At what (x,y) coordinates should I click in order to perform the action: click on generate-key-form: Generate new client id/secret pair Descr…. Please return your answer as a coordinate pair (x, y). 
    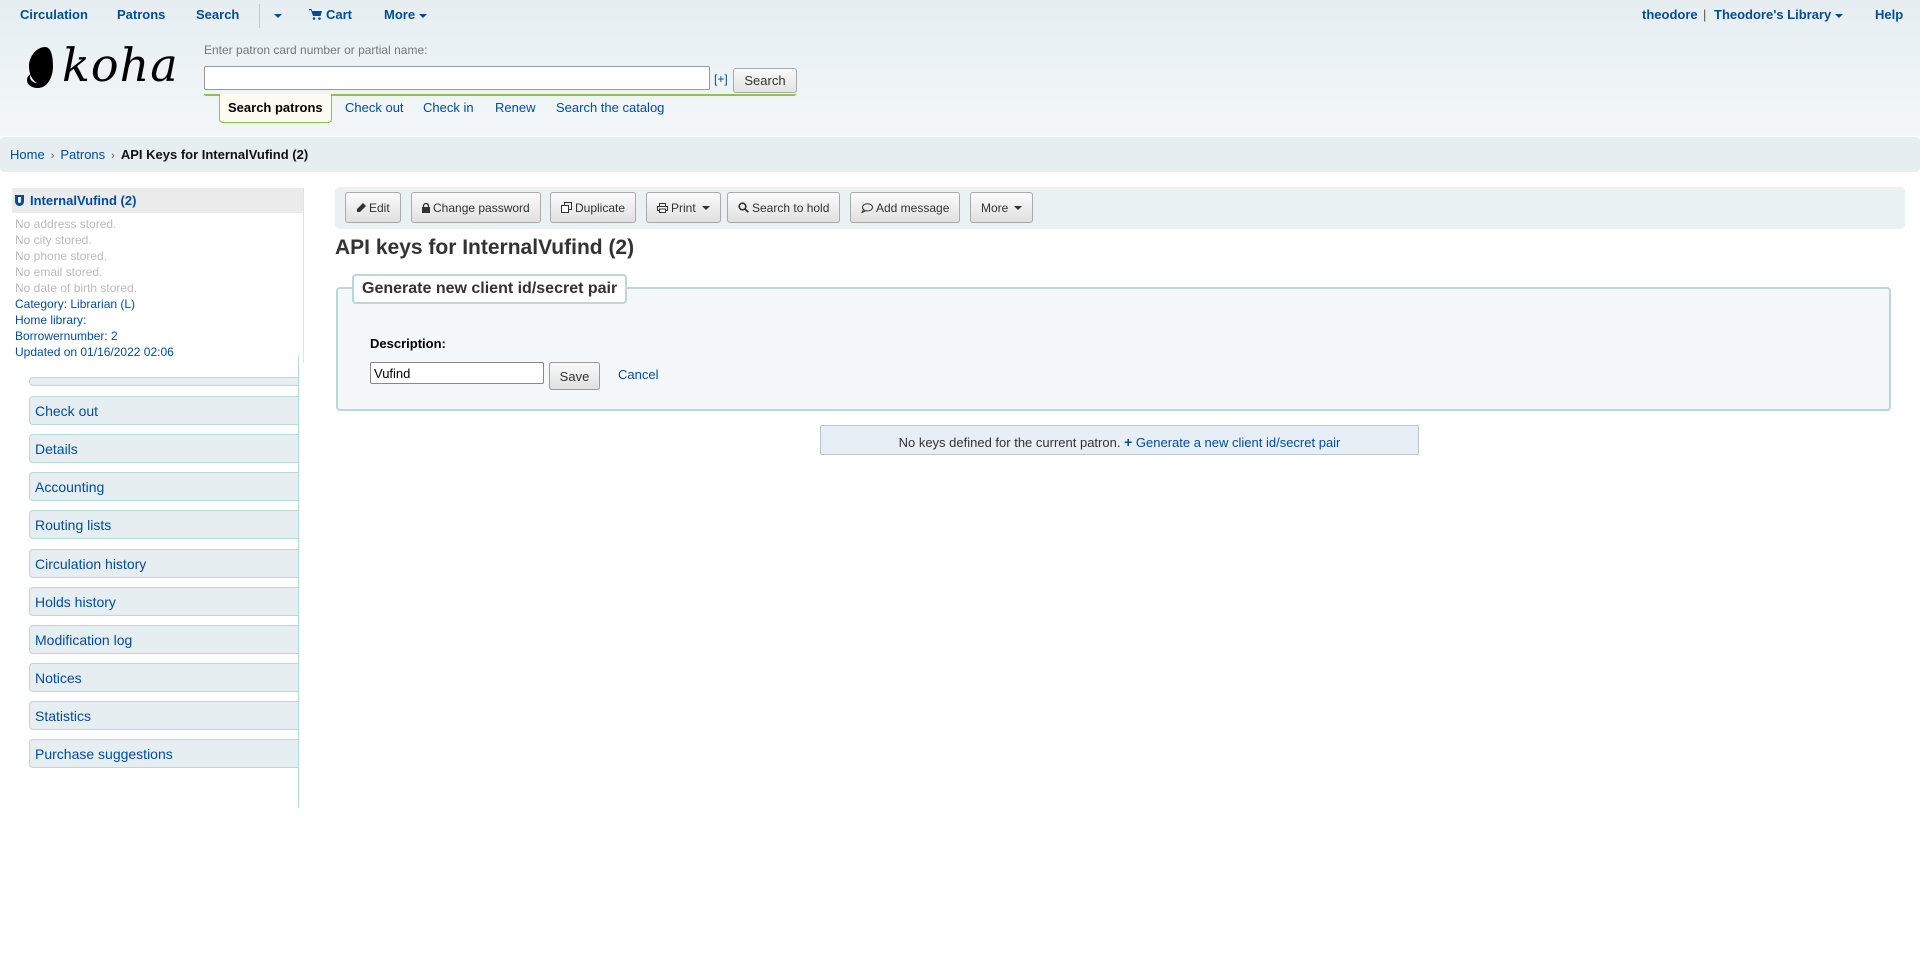
    Looking at the image, I should click on (1113, 342).